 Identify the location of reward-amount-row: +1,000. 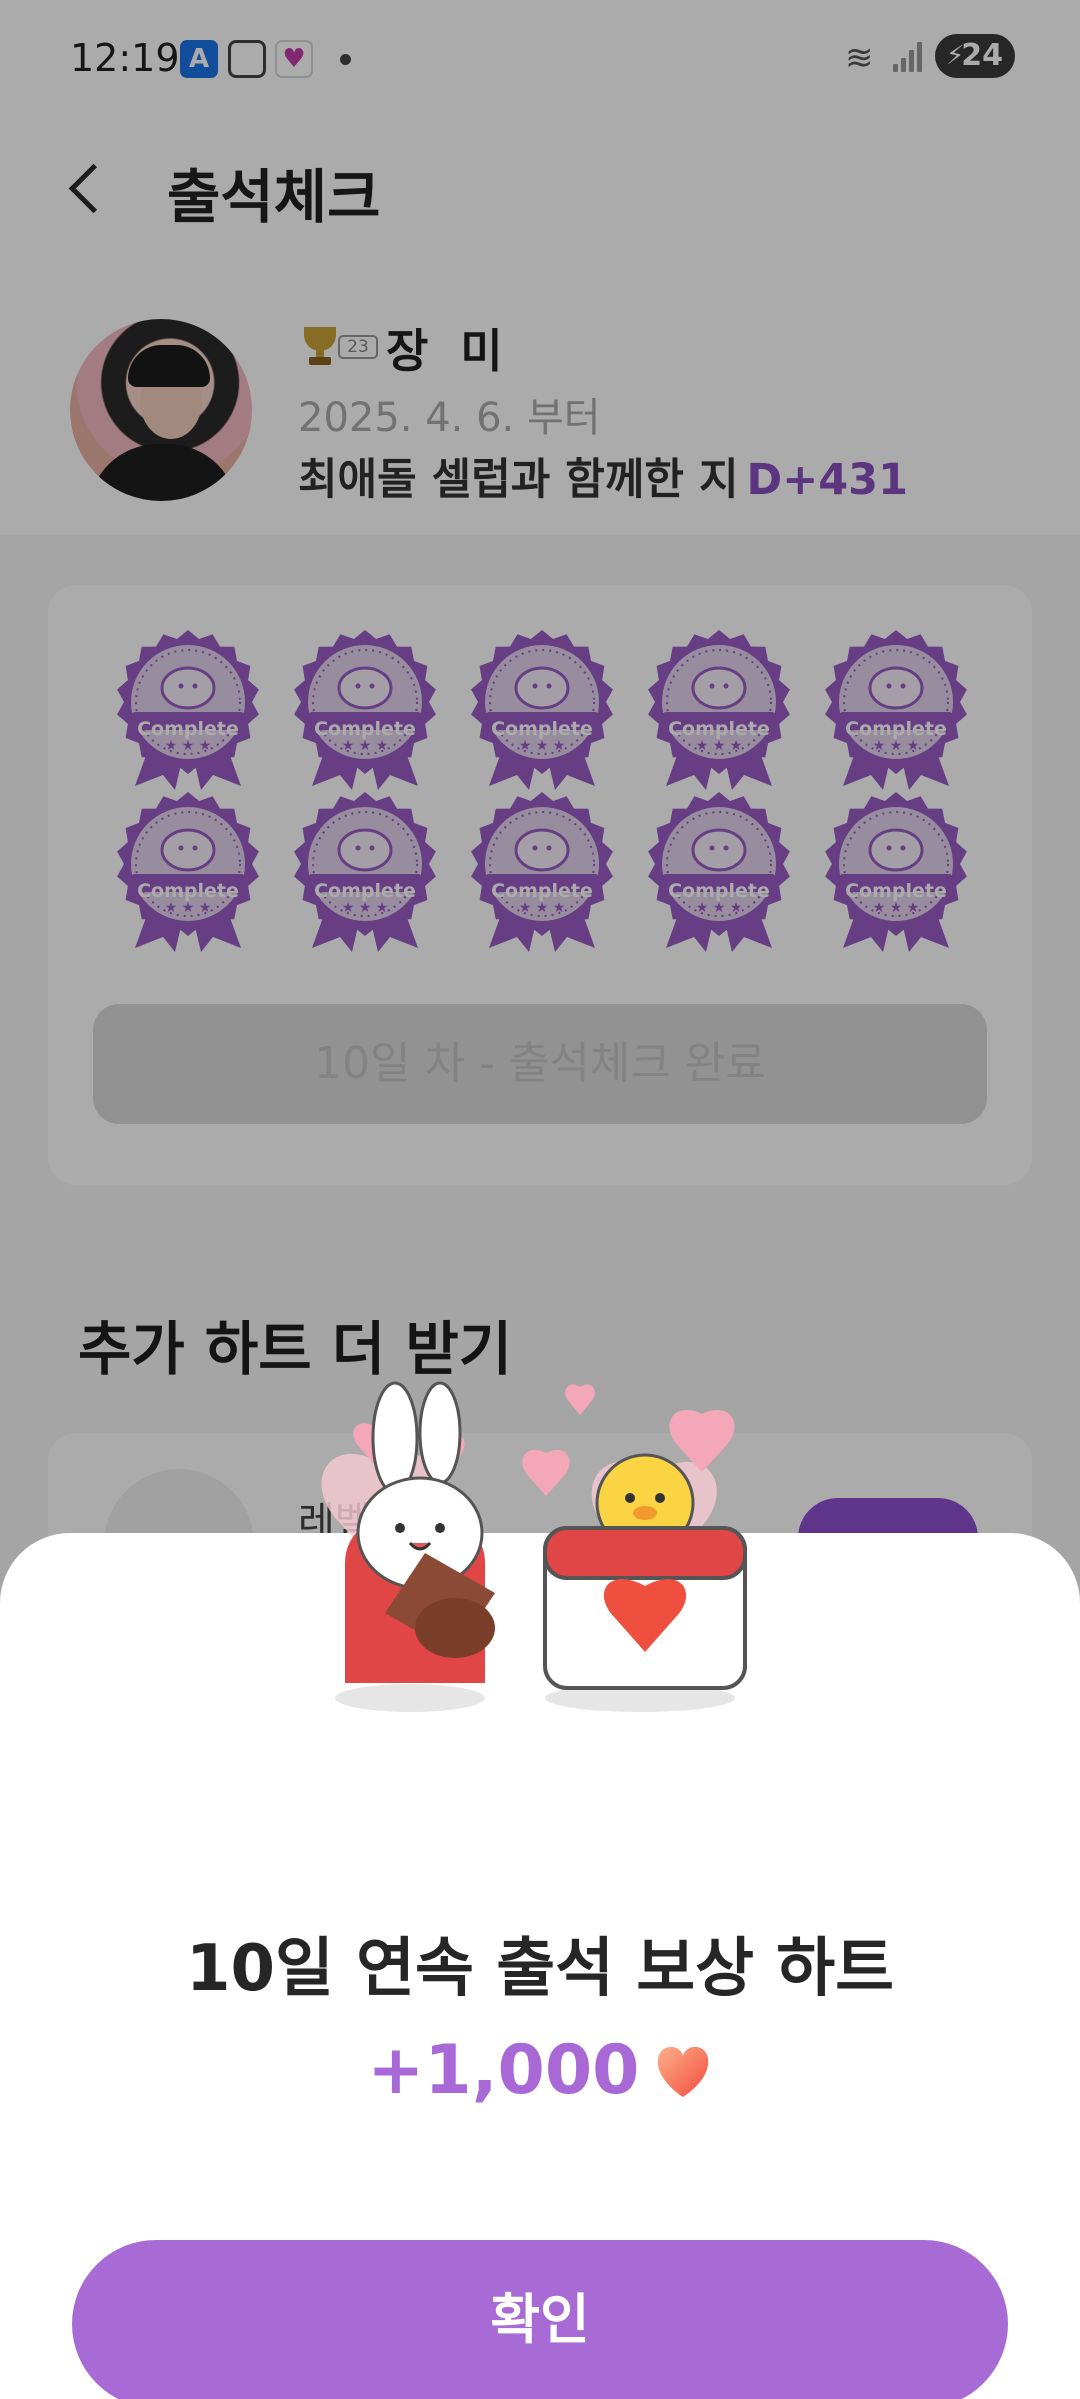
(540, 2070).